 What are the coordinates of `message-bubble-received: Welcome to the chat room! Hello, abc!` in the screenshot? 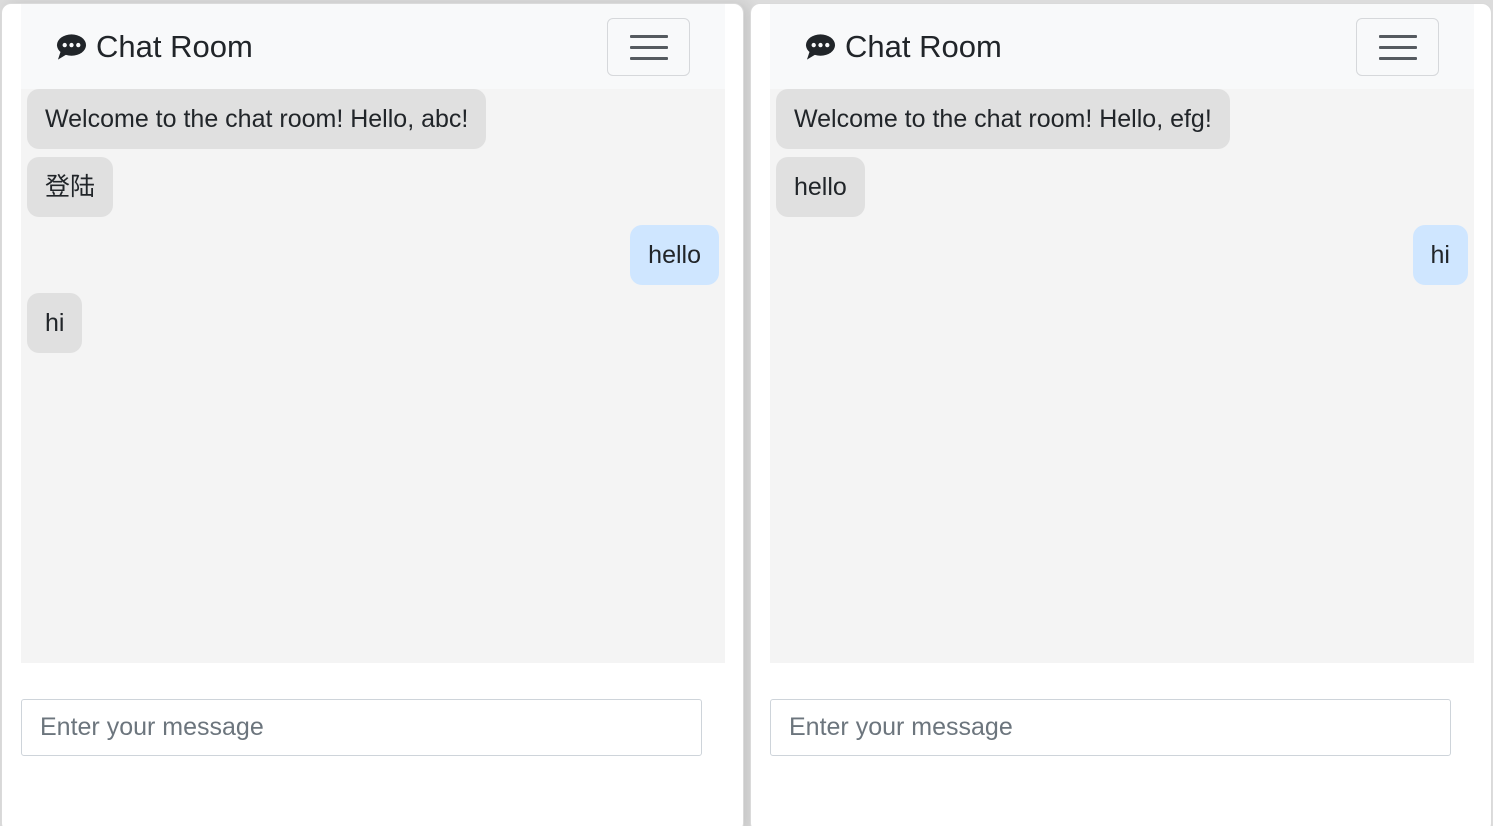 It's located at (257, 119).